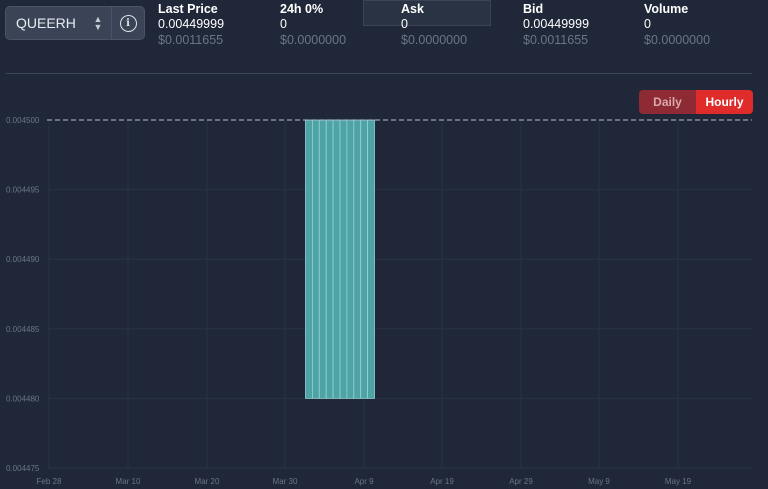 This screenshot has height=489, width=768. What do you see at coordinates (521, 481) in the screenshot?
I see `x-tick-label: Apr 29` at bounding box center [521, 481].